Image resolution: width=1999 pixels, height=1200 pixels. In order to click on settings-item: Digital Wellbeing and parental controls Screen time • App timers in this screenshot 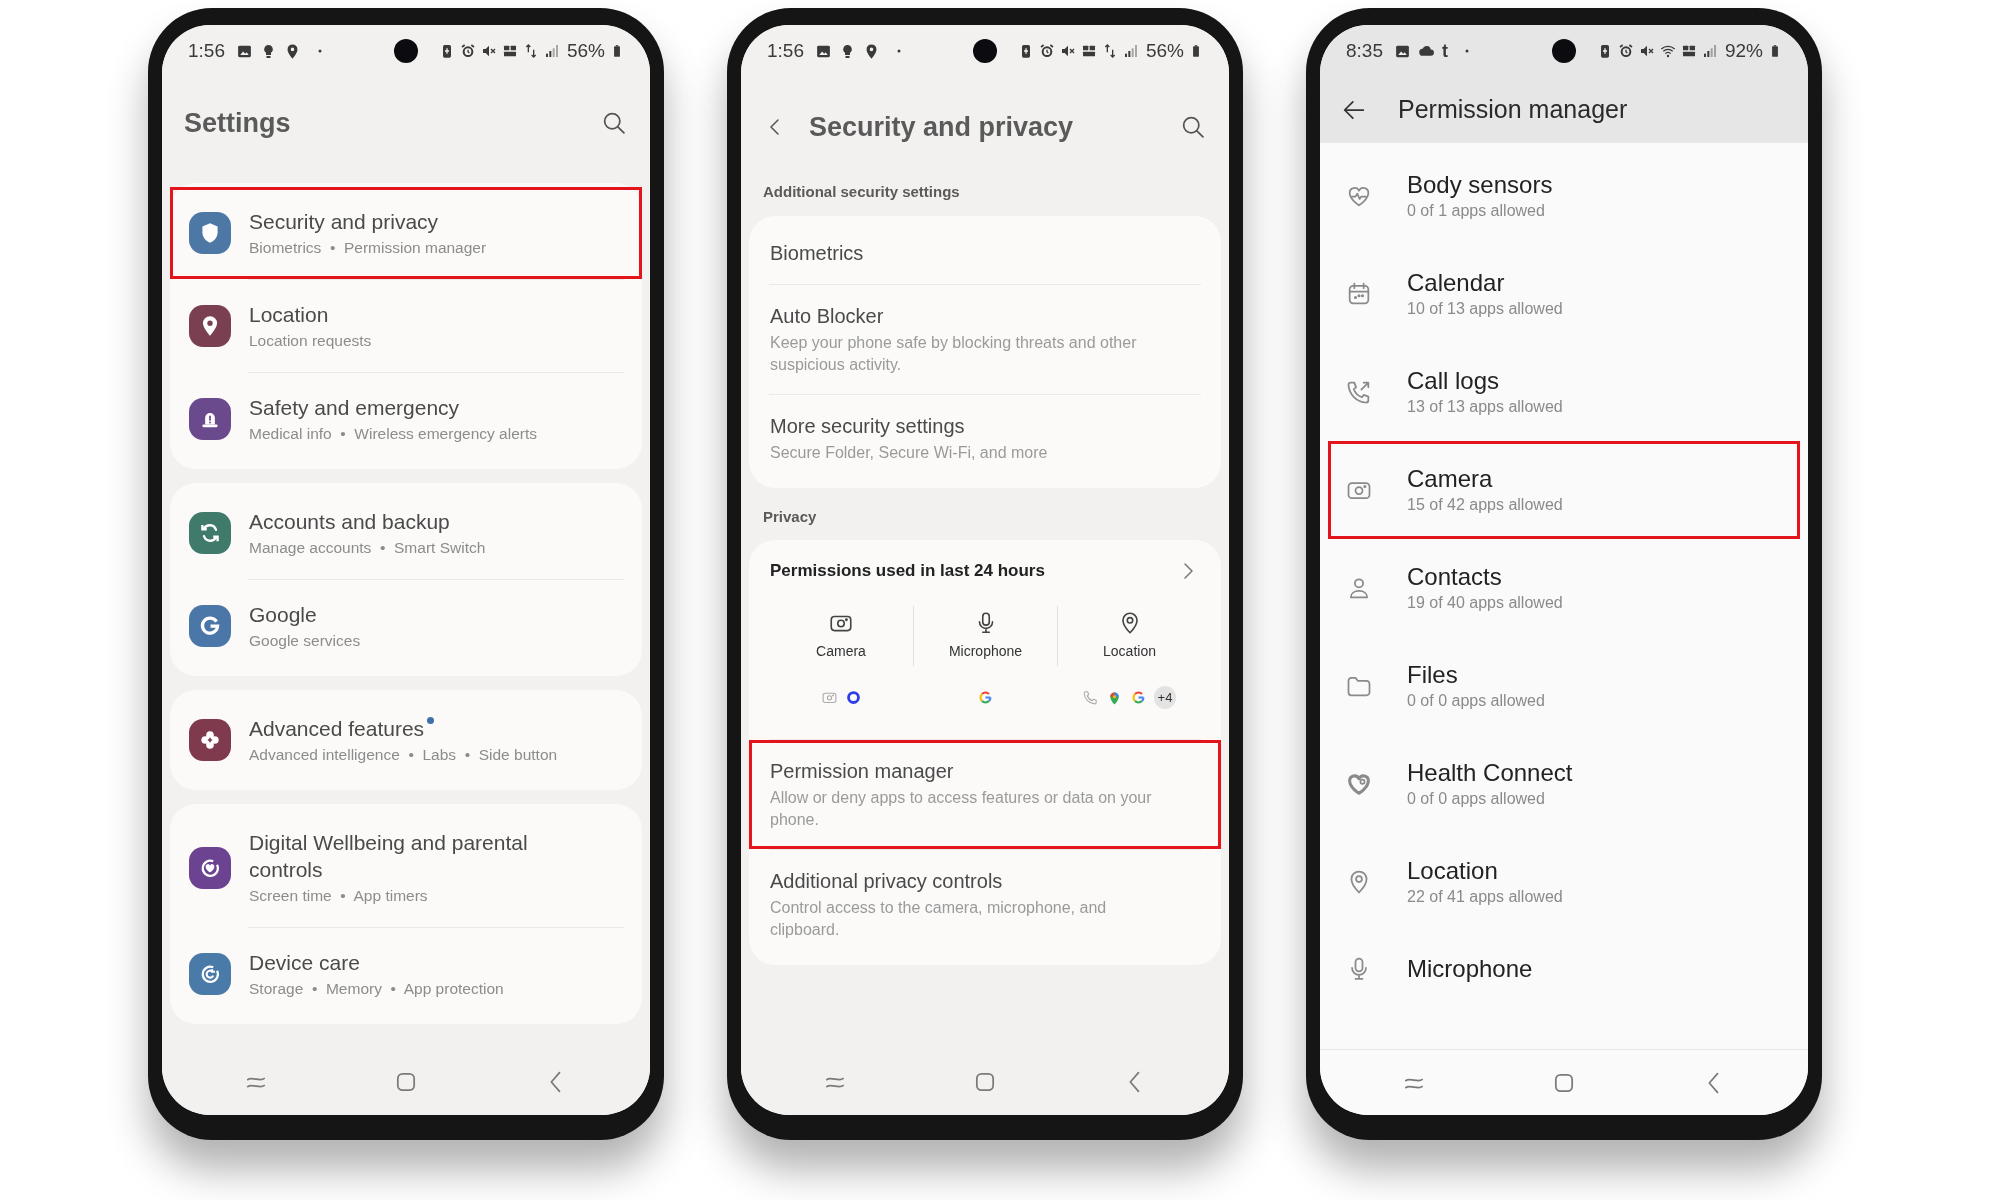, I will do `click(406, 867)`.